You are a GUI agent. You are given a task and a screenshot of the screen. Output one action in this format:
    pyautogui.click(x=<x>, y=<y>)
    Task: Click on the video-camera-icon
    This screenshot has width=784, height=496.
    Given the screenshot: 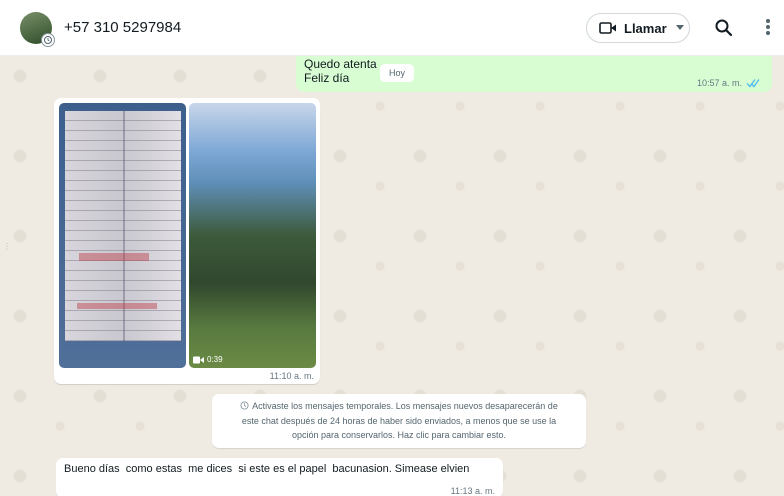 What is the action you would take?
    pyautogui.click(x=198, y=359)
    